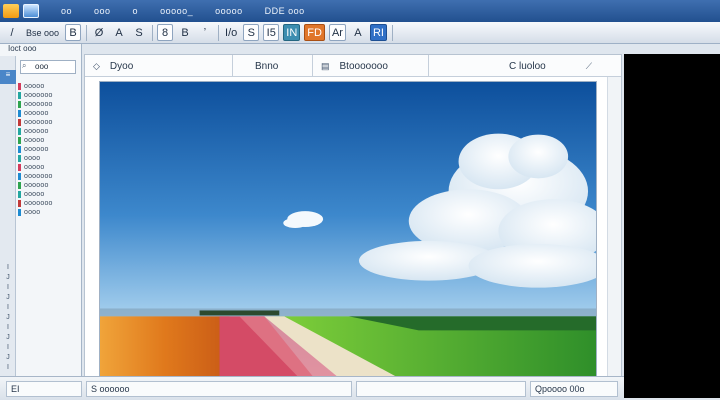  I want to click on document-scrollbar, so click(614, 232).